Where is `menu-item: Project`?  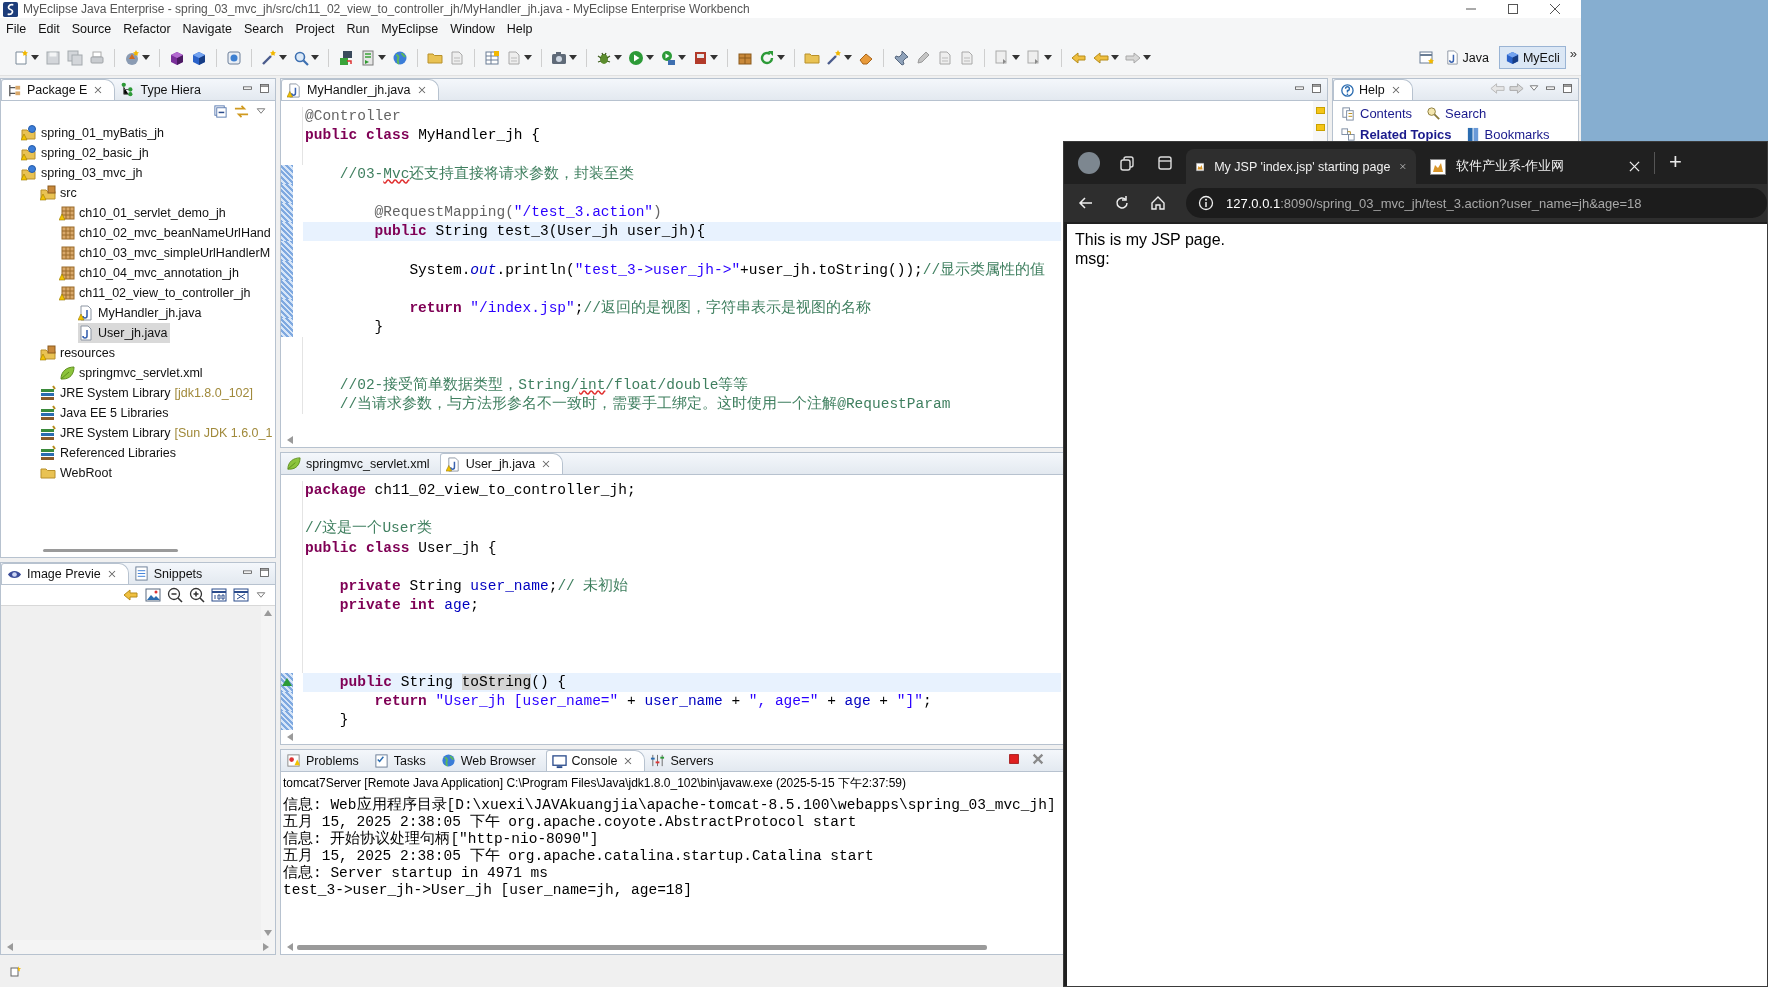 menu-item: Project is located at coordinates (315, 29).